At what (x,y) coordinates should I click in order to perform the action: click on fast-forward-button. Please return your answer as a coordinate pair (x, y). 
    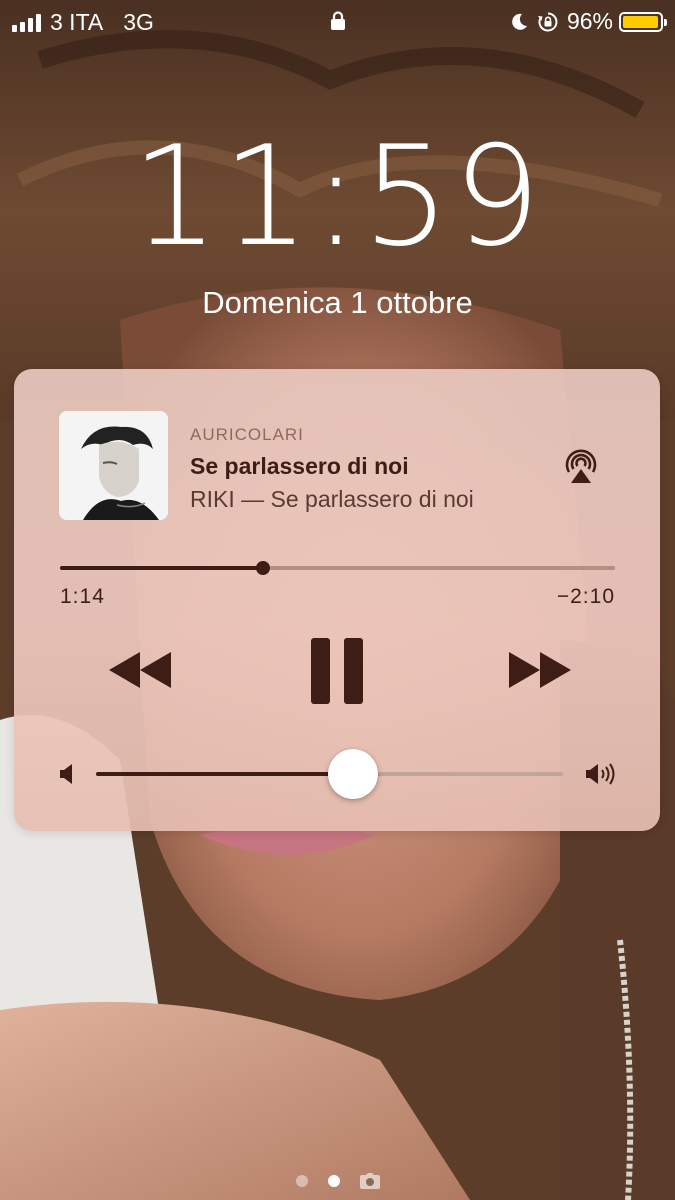
    Looking at the image, I should click on (540, 670).